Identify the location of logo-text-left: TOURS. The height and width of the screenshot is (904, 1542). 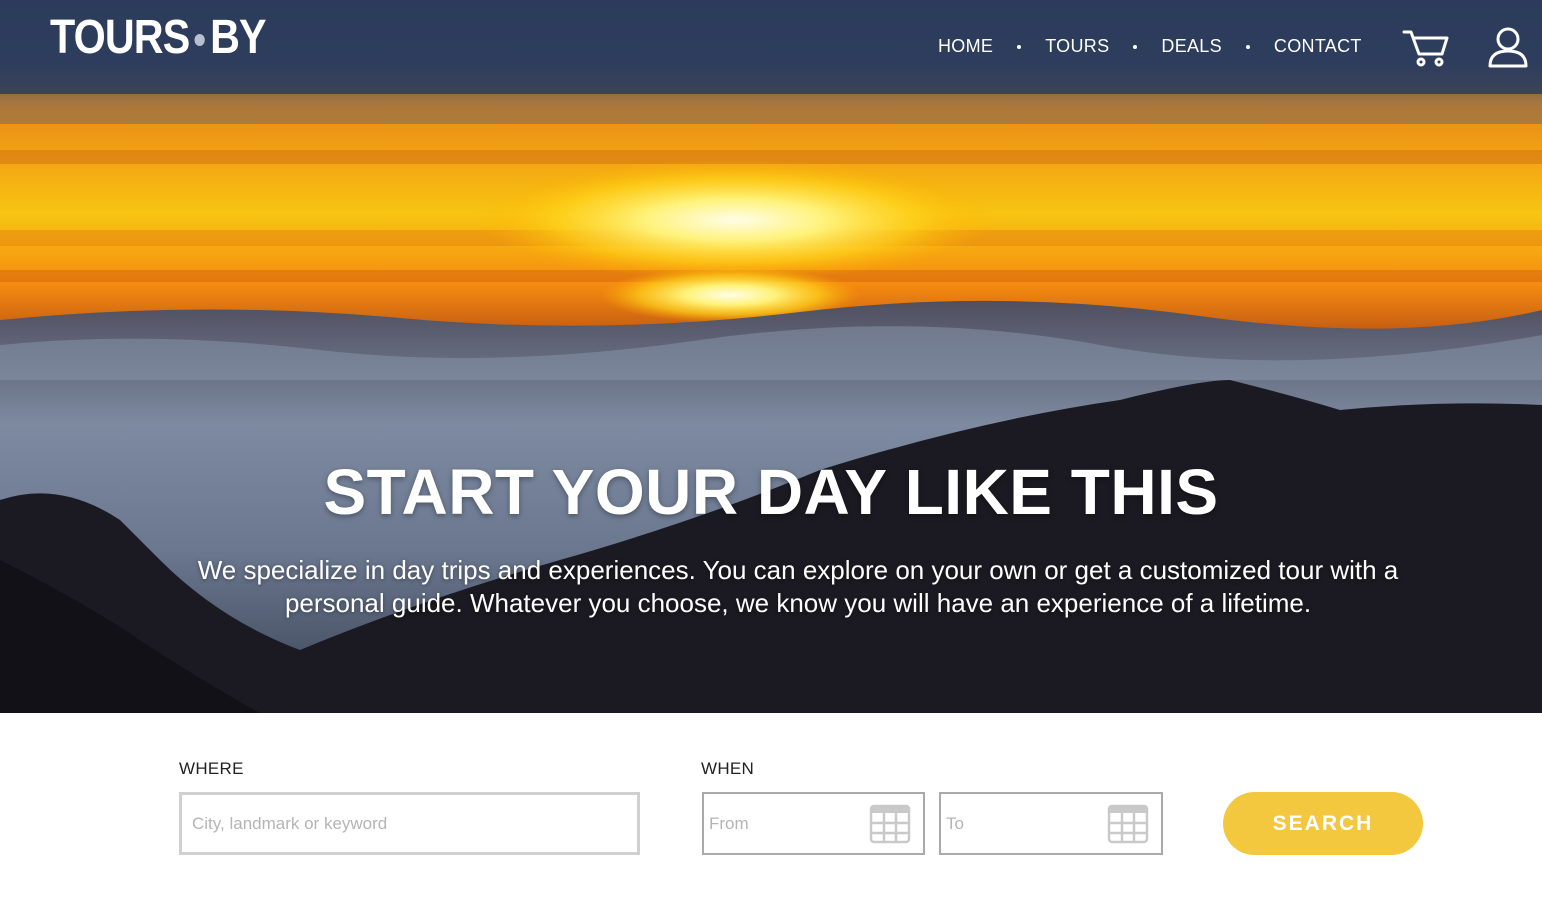
(120, 37).